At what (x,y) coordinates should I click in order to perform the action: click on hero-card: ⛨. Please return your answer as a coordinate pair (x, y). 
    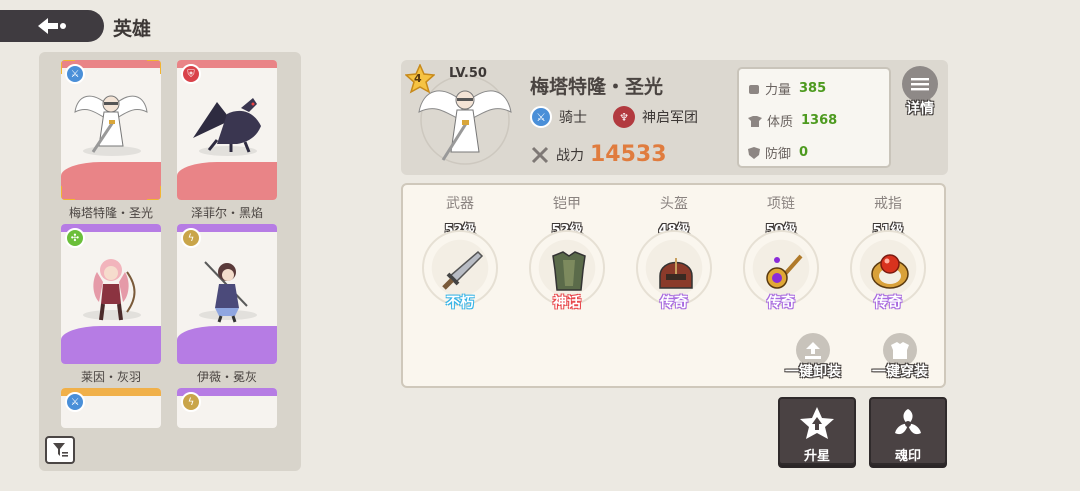
    Looking at the image, I should click on (227, 130).